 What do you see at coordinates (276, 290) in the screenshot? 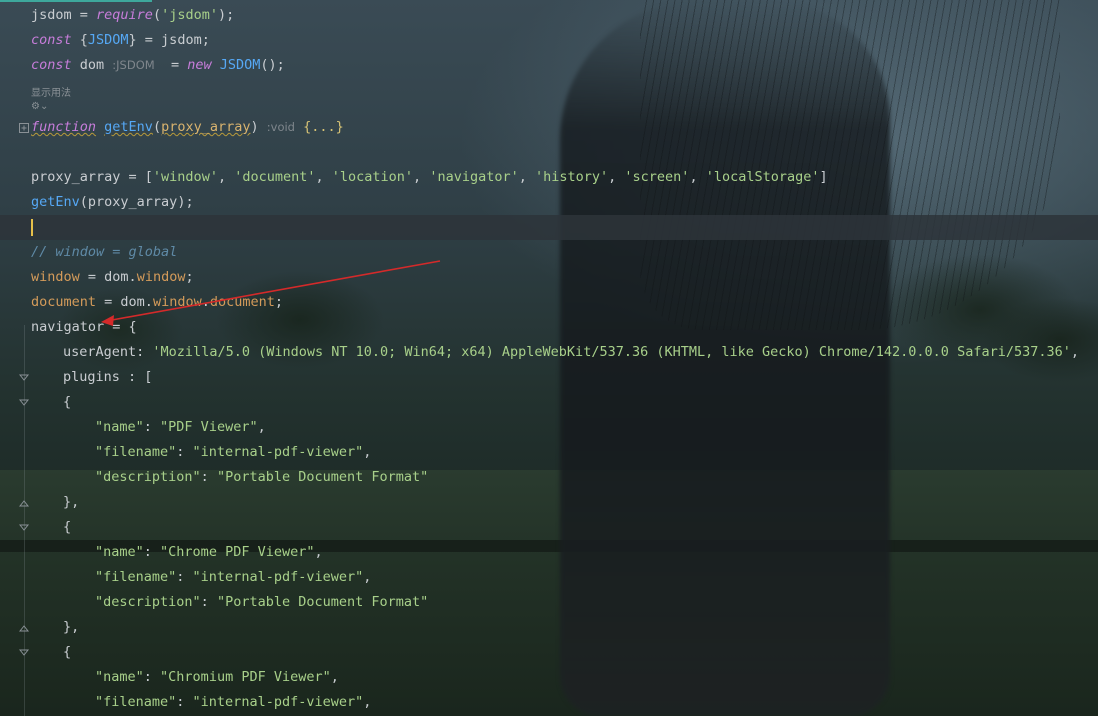
I see `red-arrow-annotation` at bounding box center [276, 290].